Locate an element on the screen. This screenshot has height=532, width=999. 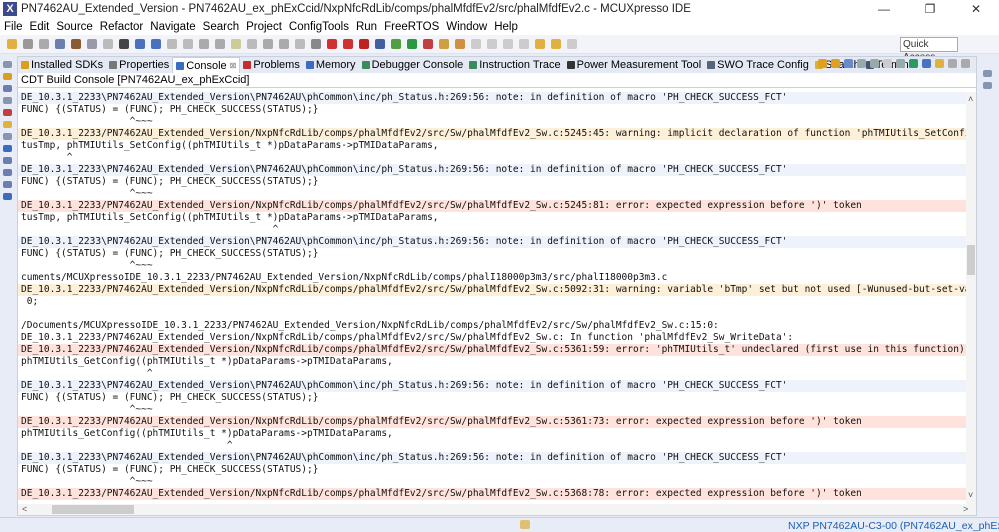
menu-run: Run is located at coordinates (366, 27).